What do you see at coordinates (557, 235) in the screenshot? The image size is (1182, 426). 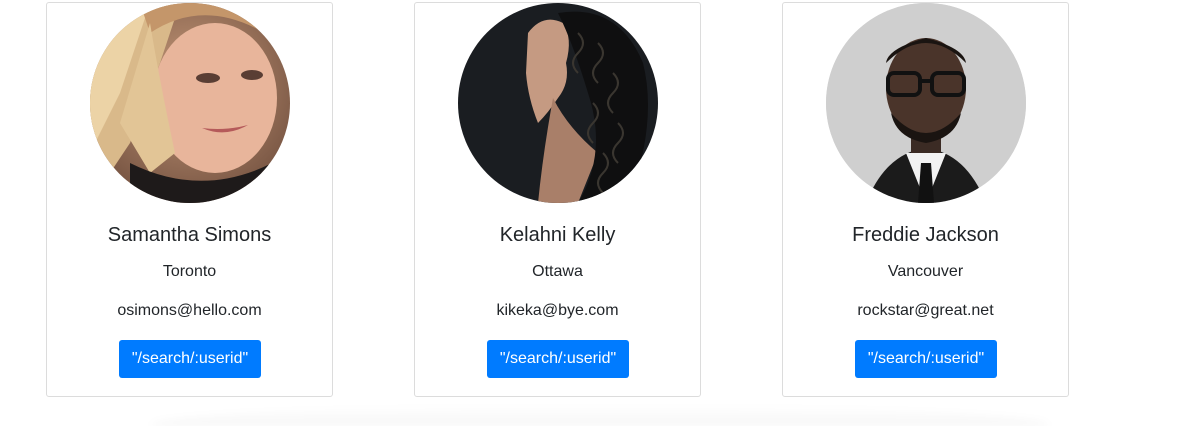 I see `user-name: Kelahni Kelly` at bounding box center [557, 235].